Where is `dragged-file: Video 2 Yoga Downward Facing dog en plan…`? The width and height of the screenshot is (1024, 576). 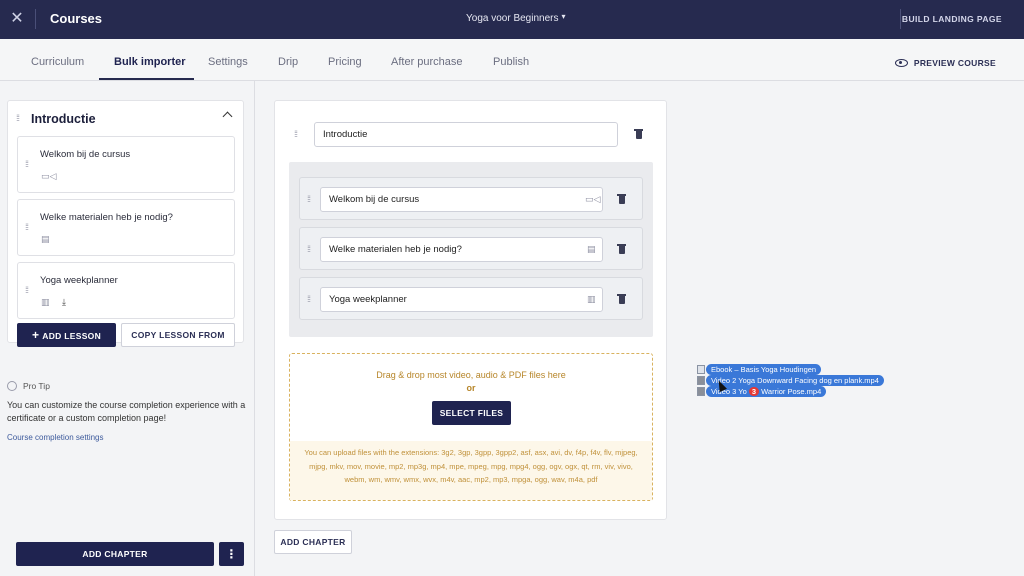
dragged-file: Video 2 Yoga Downward Facing dog en plan… is located at coordinates (795, 380).